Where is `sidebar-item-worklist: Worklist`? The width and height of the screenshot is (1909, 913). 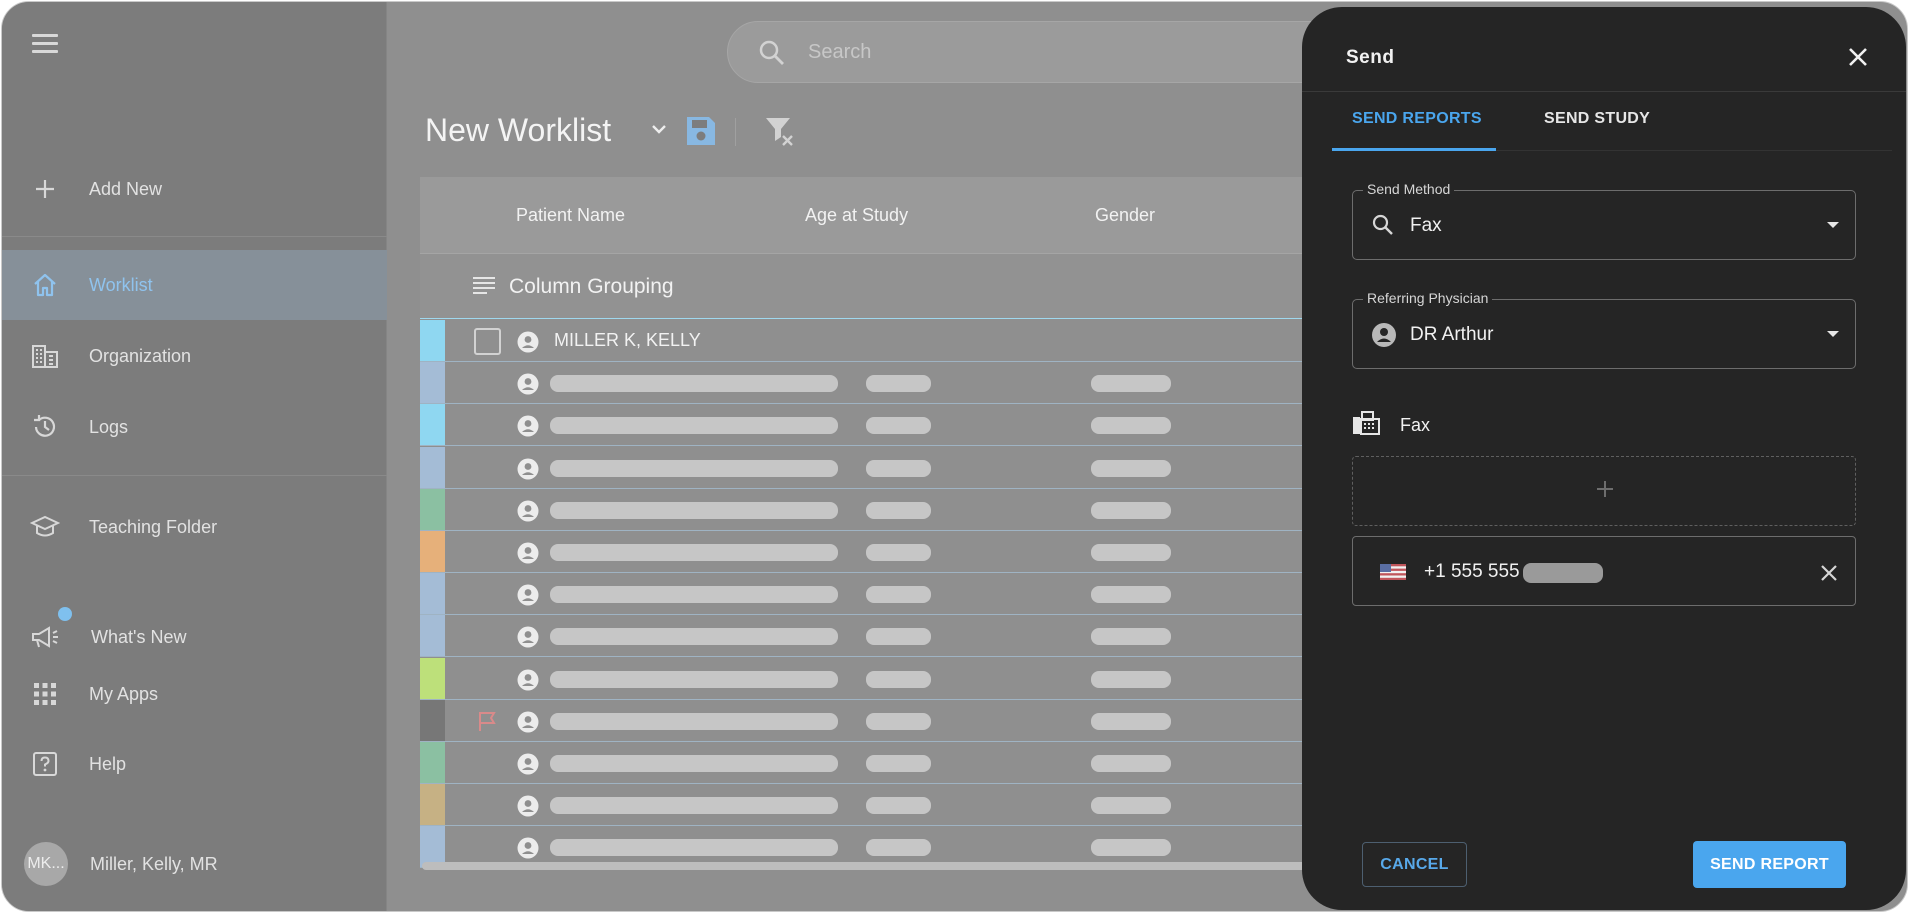
sidebar-item-worklist: Worklist is located at coordinates (194, 285).